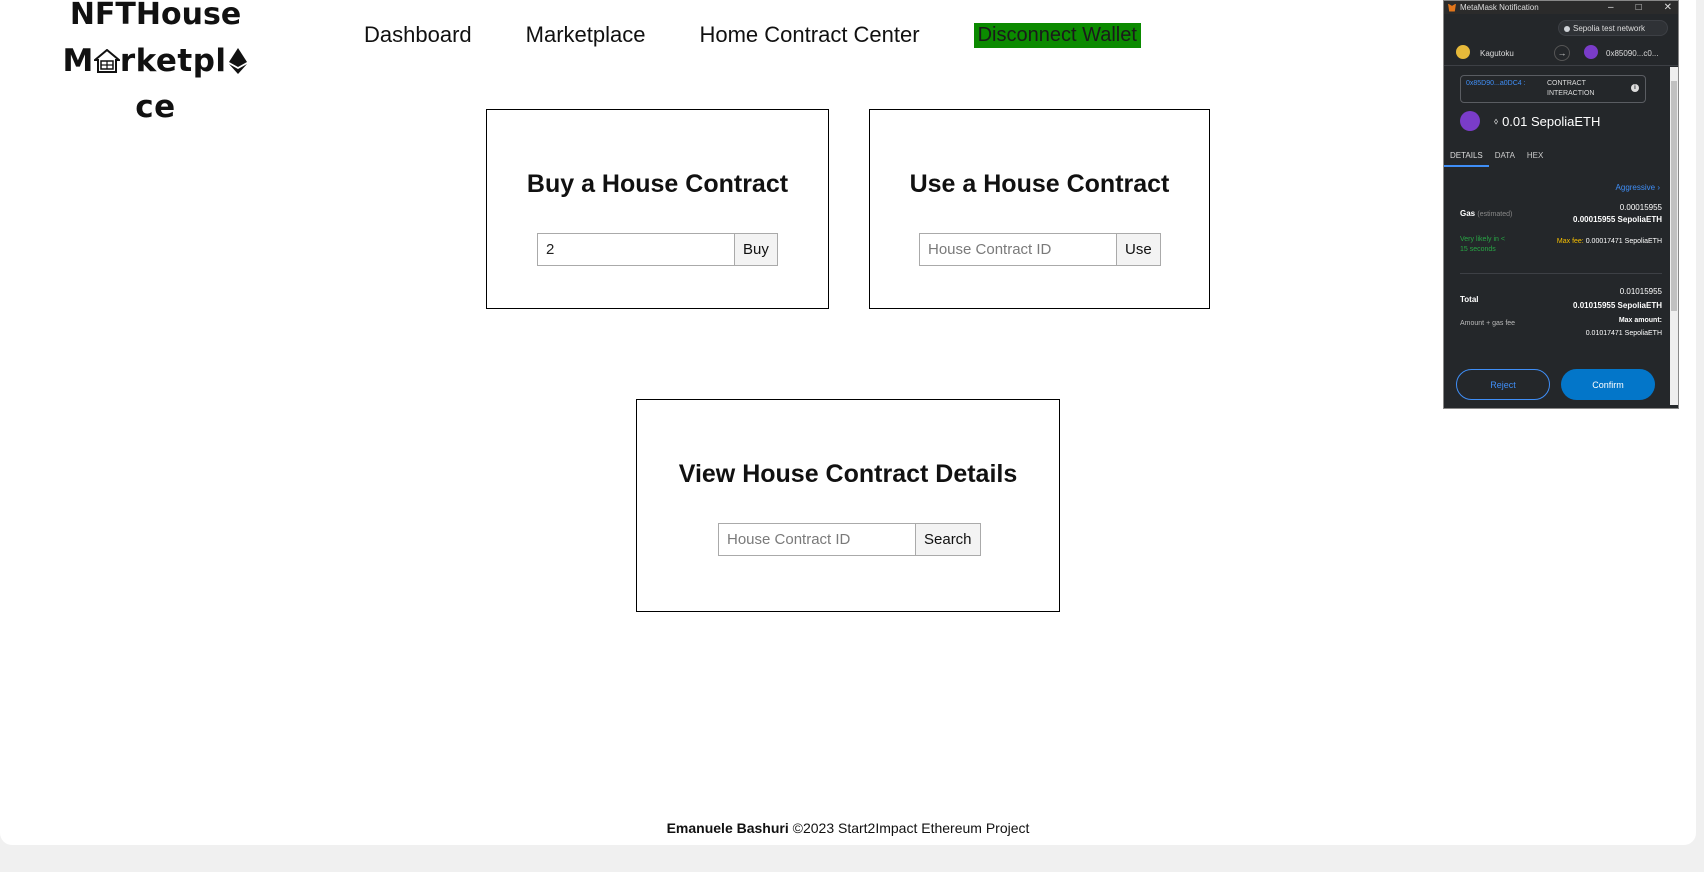 The image size is (1704, 872). I want to click on buy-quantity-input, so click(636, 249).